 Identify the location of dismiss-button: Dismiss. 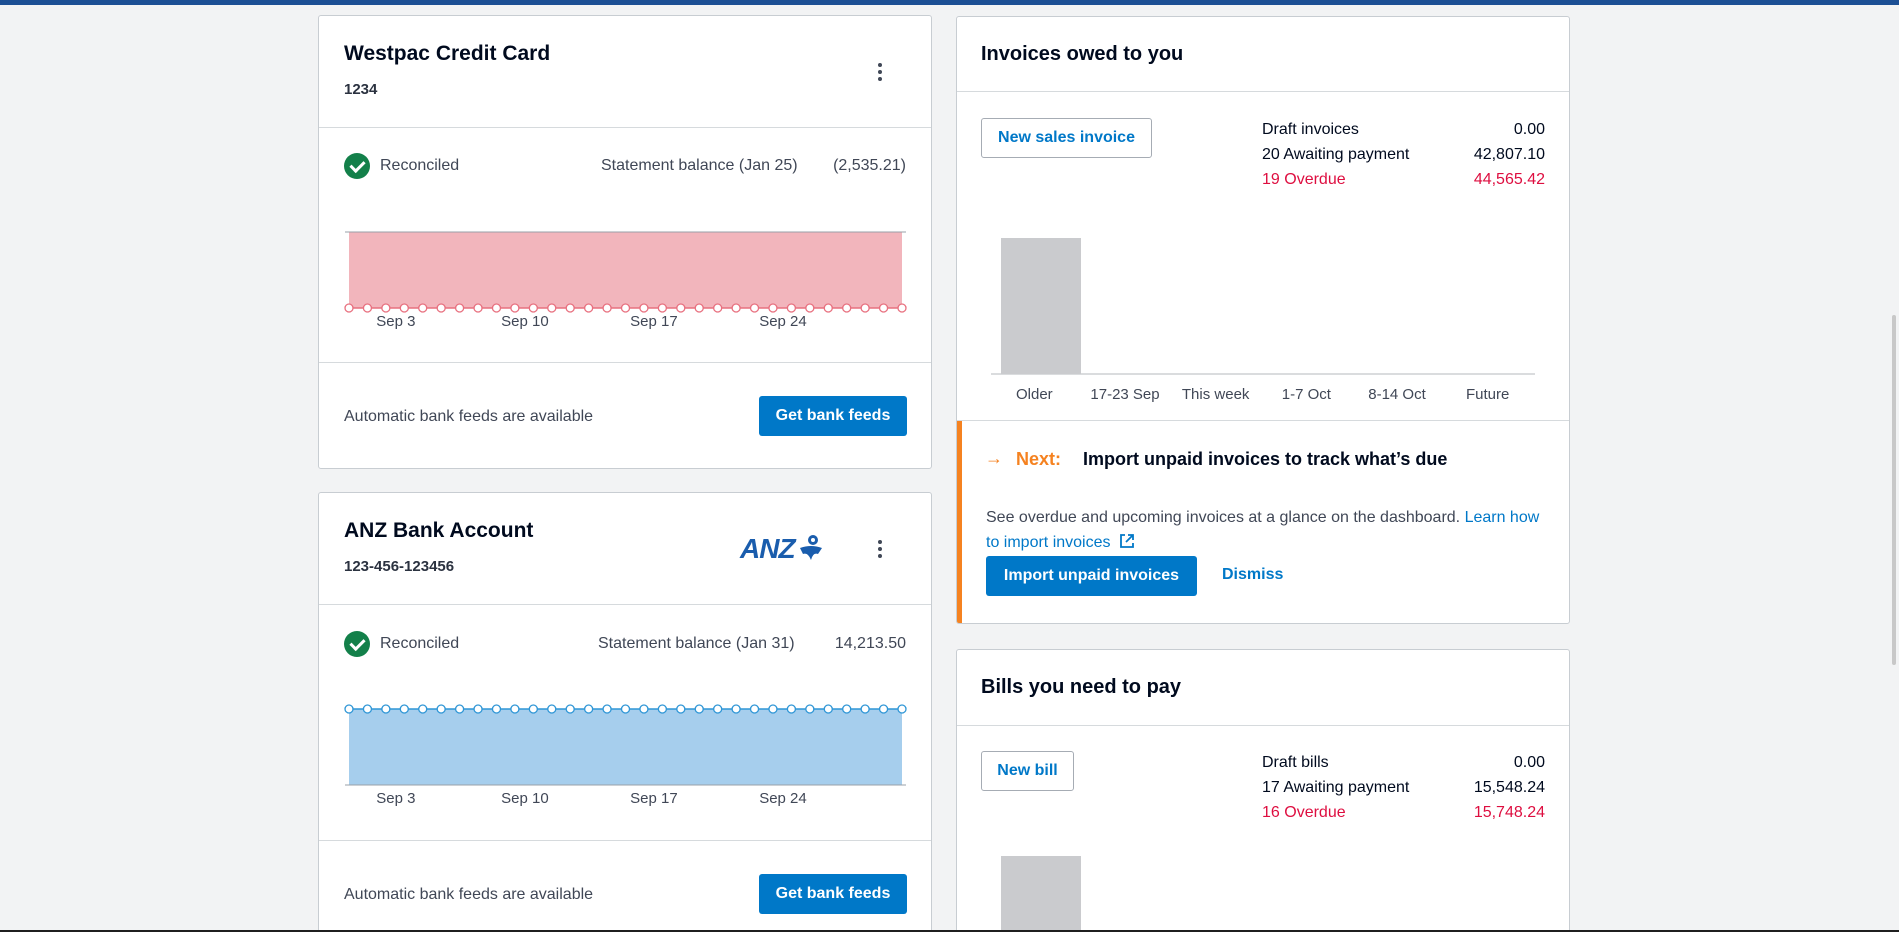
(1252, 575).